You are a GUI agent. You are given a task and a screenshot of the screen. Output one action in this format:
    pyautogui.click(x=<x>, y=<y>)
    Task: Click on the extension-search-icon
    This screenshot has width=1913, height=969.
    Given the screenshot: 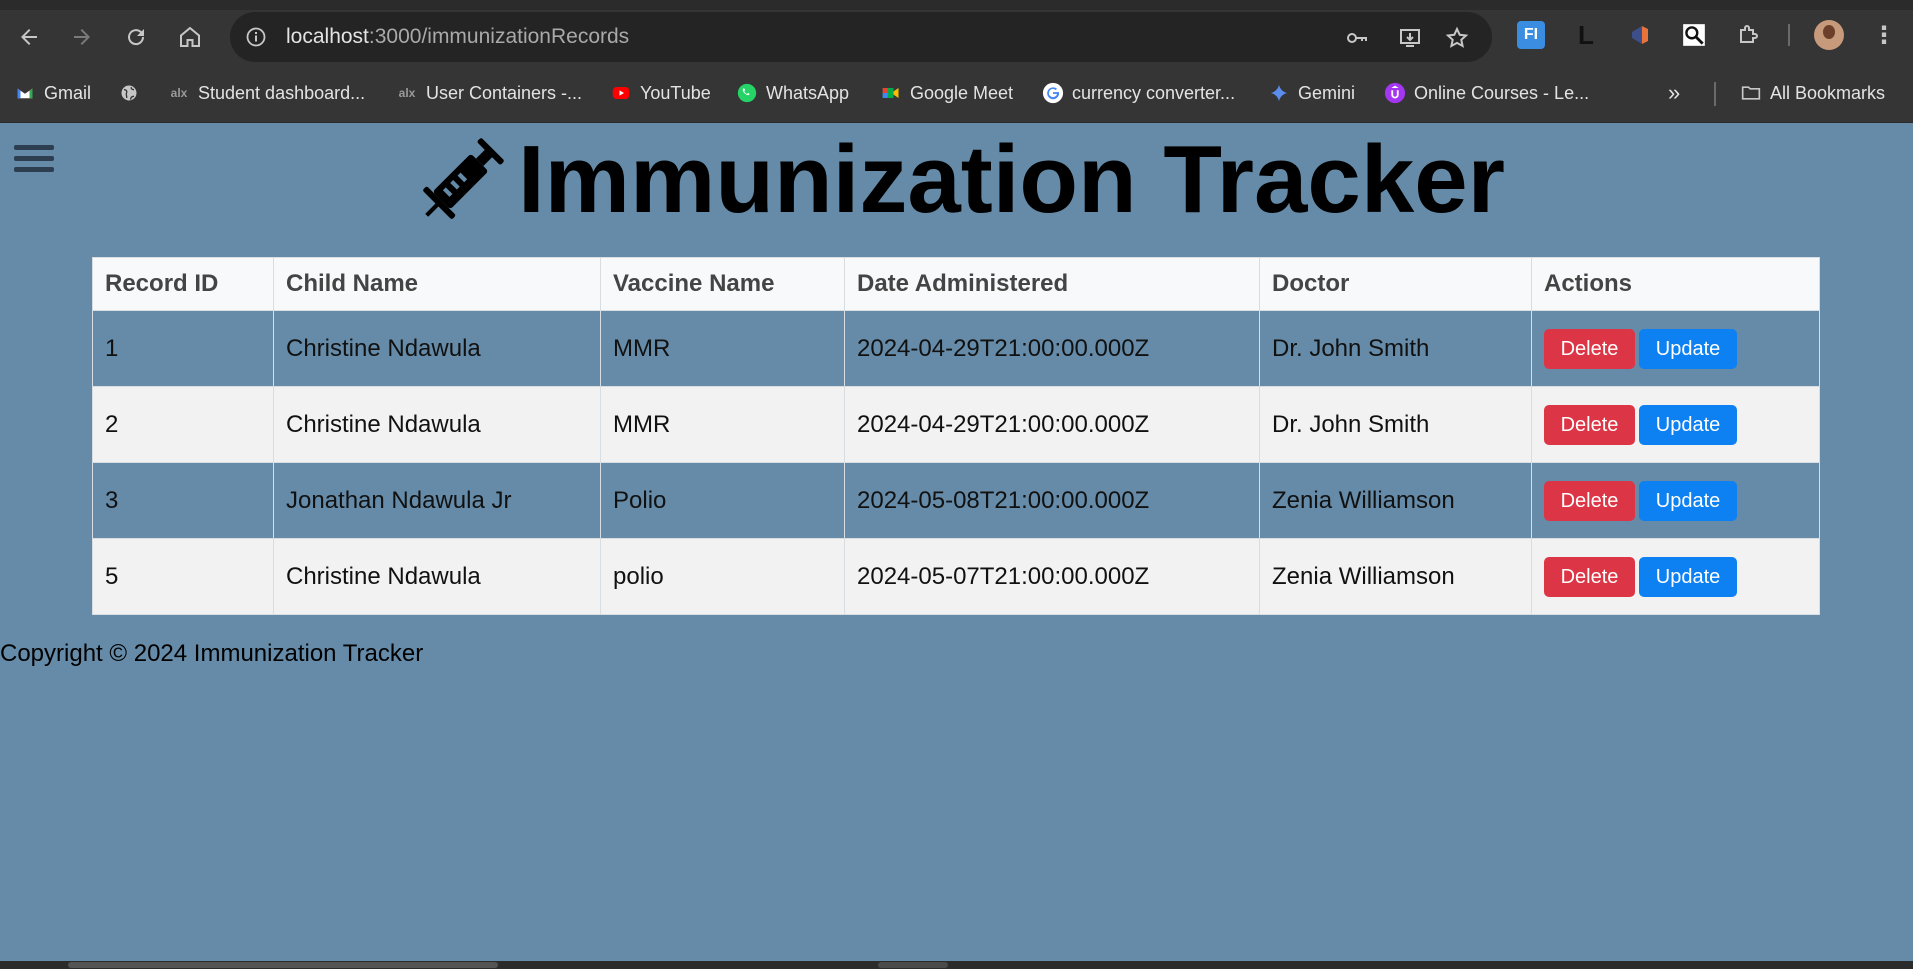 What is the action you would take?
    pyautogui.click(x=1694, y=35)
    